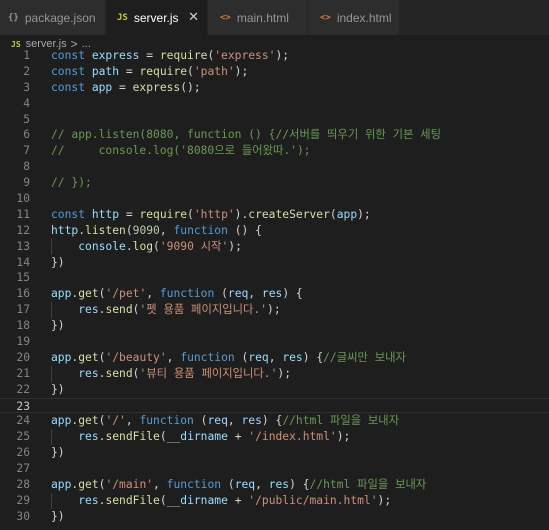 The width and height of the screenshot is (549, 530). I want to click on tab-index-html: <> index.html, so click(354, 17).